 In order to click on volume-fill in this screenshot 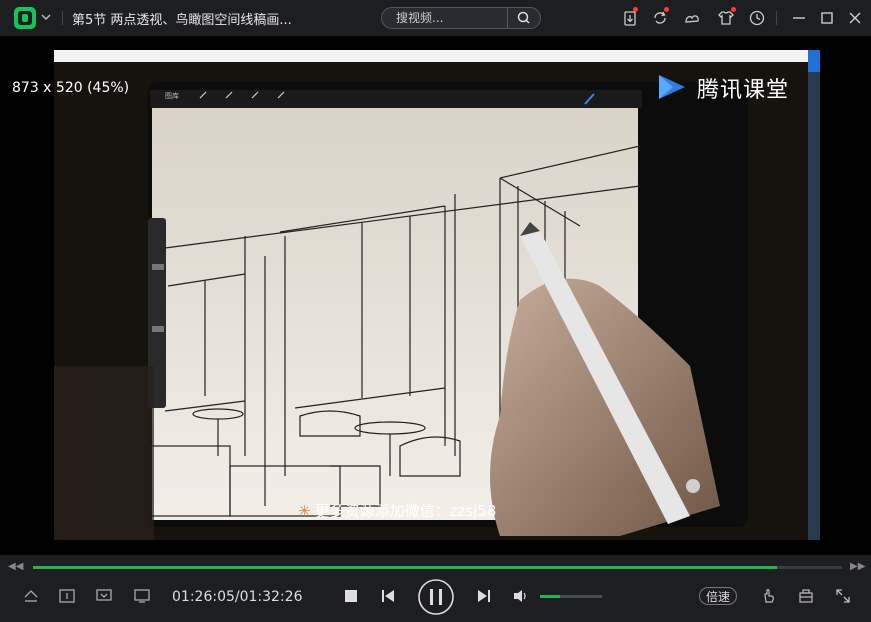, I will do `click(550, 596)`.